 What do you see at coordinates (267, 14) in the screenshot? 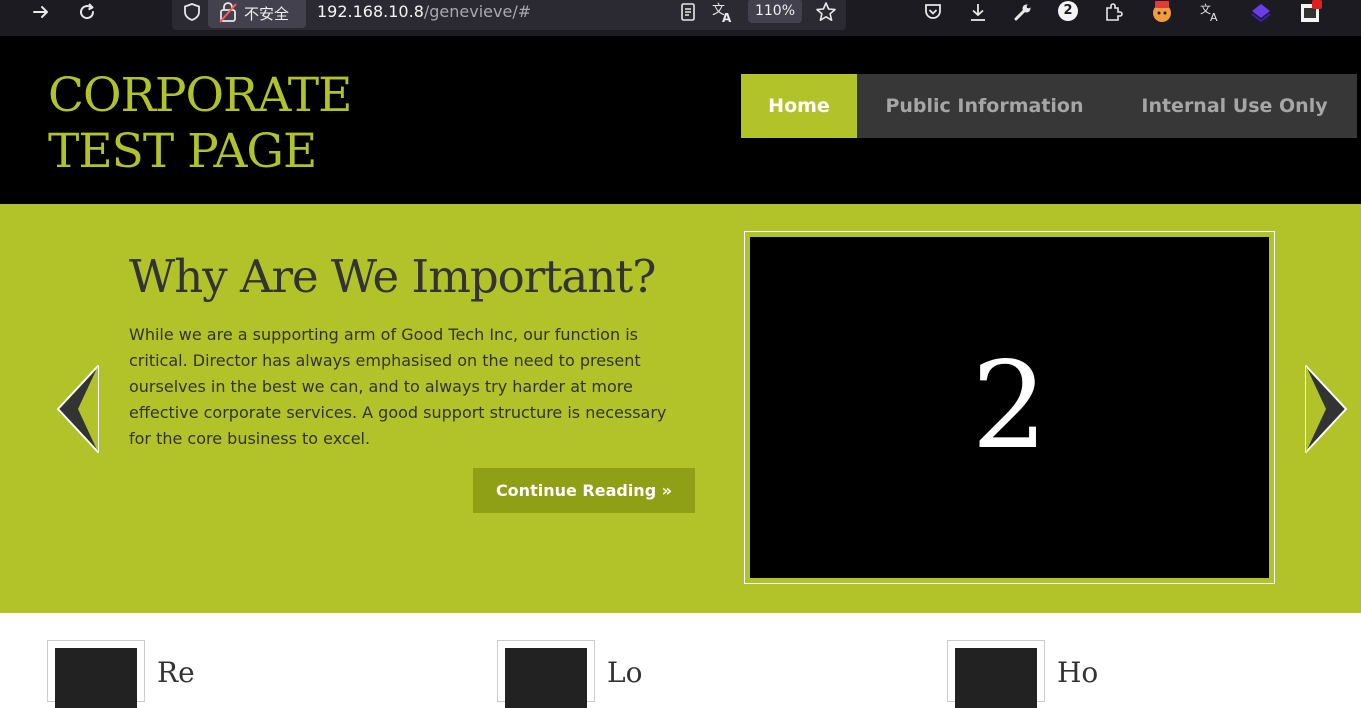
I see `security-label: 不安全` at bounding box center [267, 14].